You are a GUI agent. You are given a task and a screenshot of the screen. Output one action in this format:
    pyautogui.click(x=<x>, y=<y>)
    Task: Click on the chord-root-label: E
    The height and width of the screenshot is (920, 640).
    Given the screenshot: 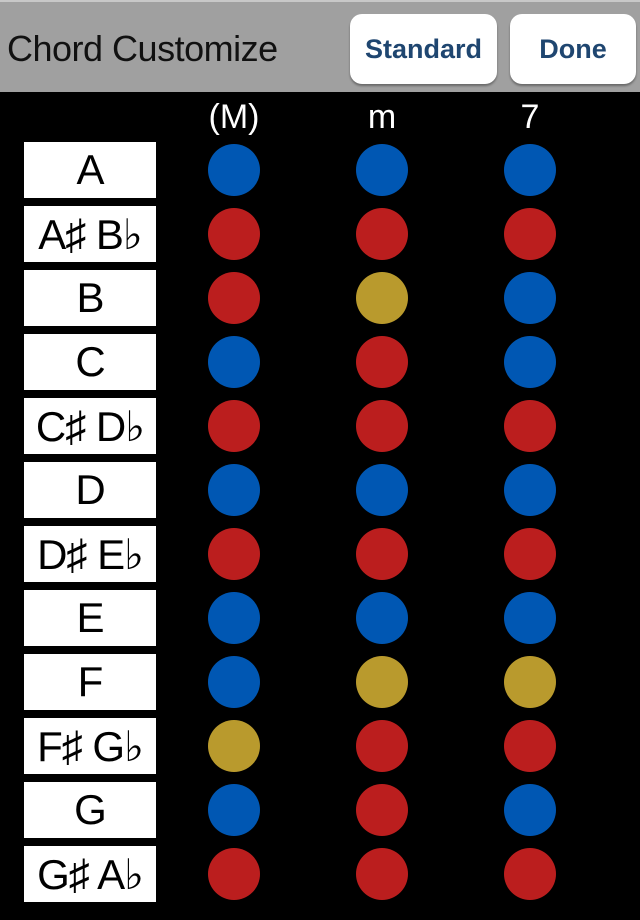 What is the action you would take?
    pyautogui.click(x=90, y=618)
    